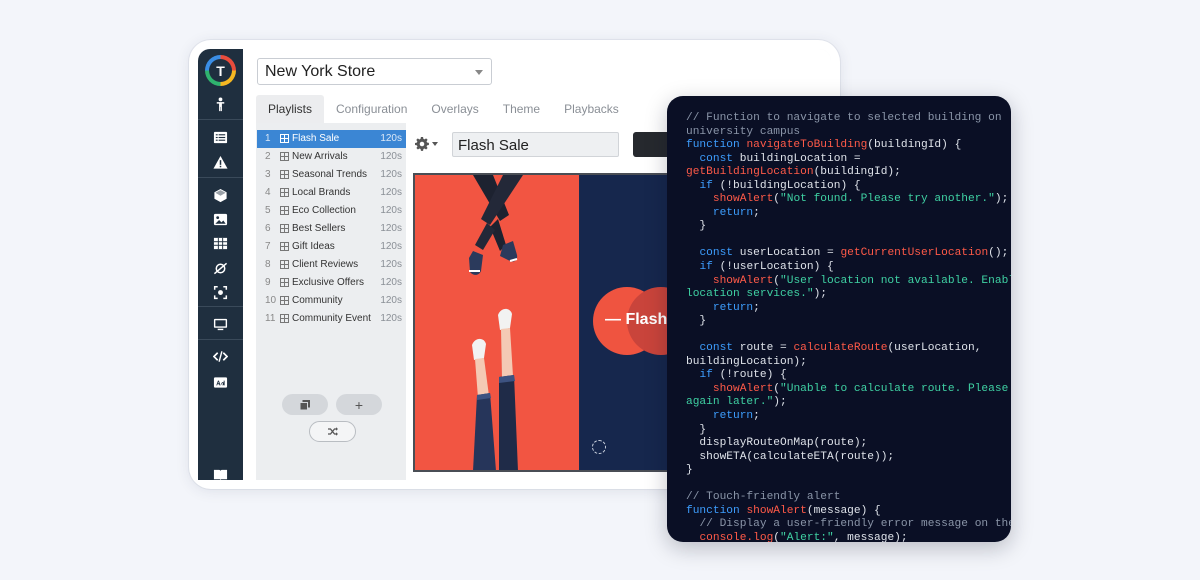 The image size is (1200, 580). Describe the element at coordinates (777, 199) in the screenshot. I see `code-token: (` at that location.